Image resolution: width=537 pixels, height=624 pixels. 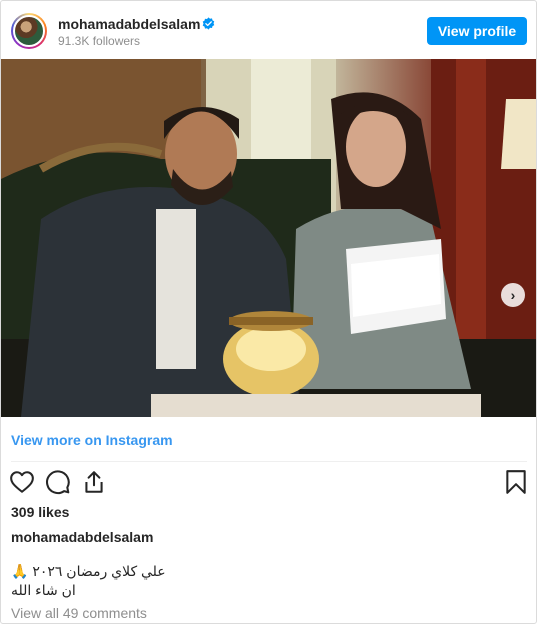 What do you see at coordinates (58, 482) in the screenshot?
I see `comment-icon` at bounding box center [58, 482].